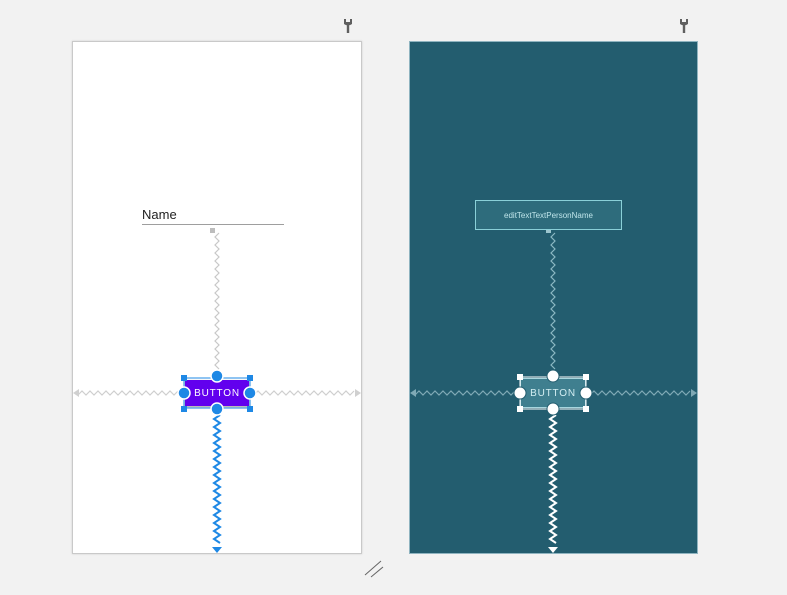 The image size is (787, 595). What do you see at coordinates (217, 409) in the screenshot?
I see `anchor-bottom` at bounding box center [217, 409].